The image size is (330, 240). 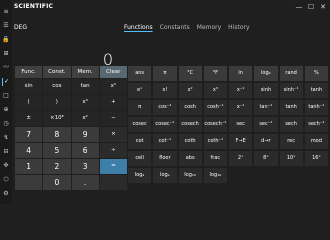 I want to click on key: (, so click(x=29, y=102).